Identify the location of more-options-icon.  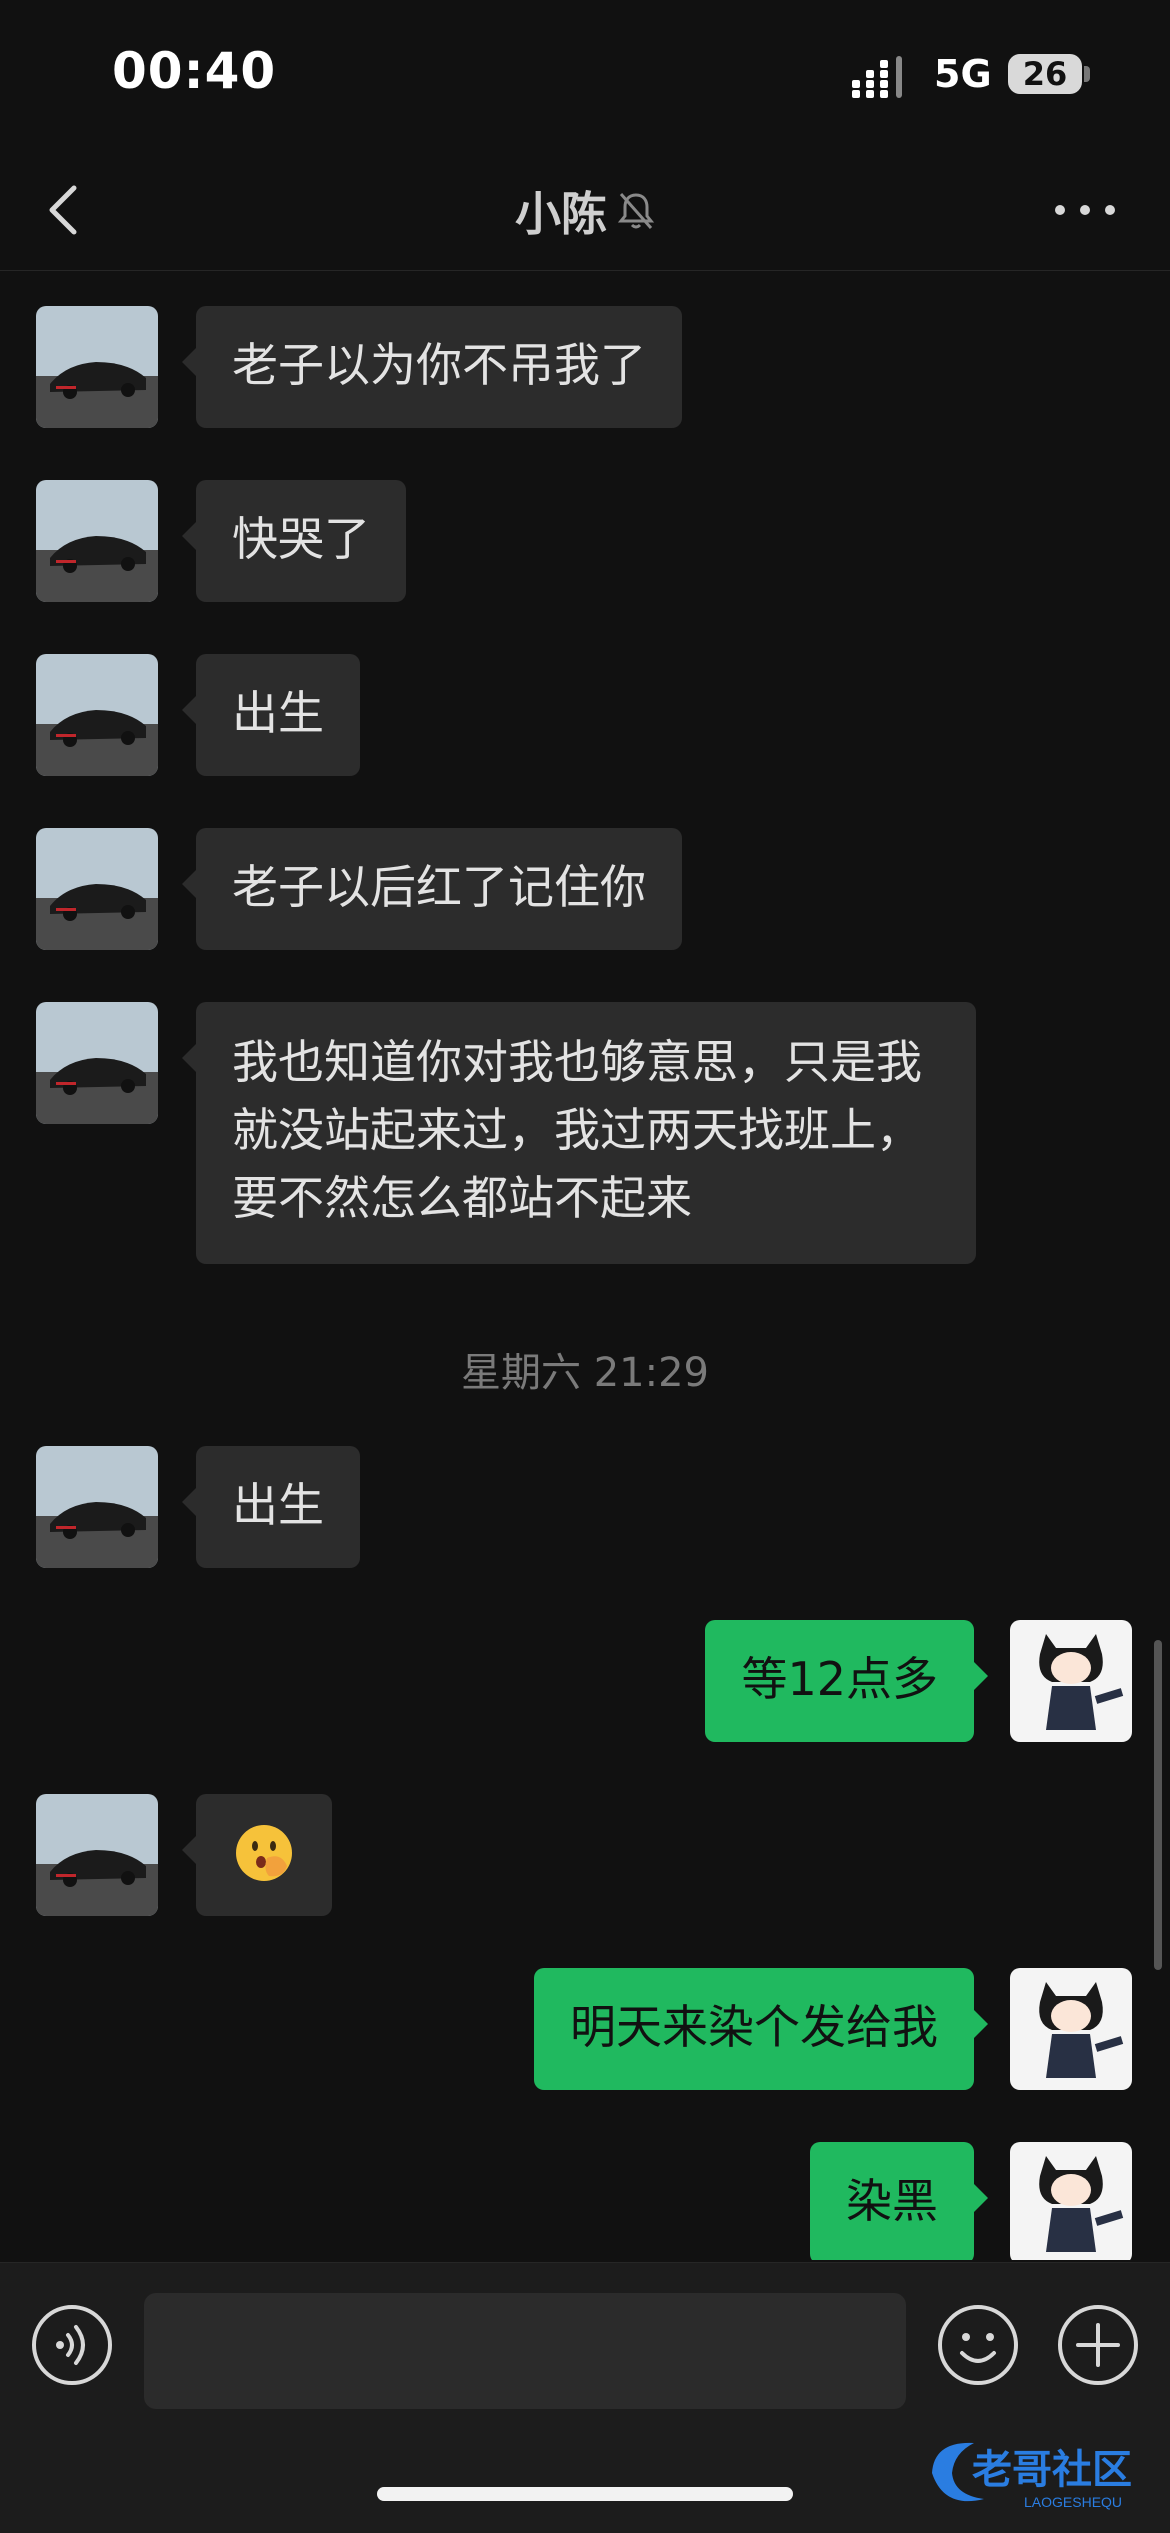
(1085, 210).